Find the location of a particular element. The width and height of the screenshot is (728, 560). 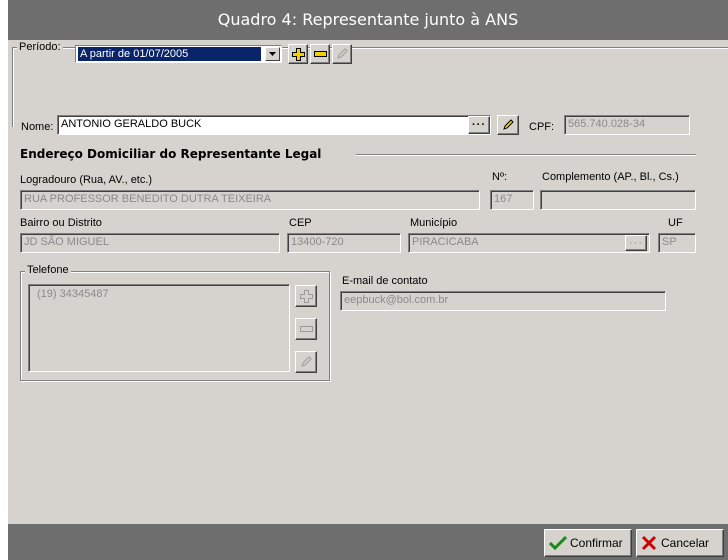

cpf-field: 565.740.028-34 is located at coordinates (627, 125).